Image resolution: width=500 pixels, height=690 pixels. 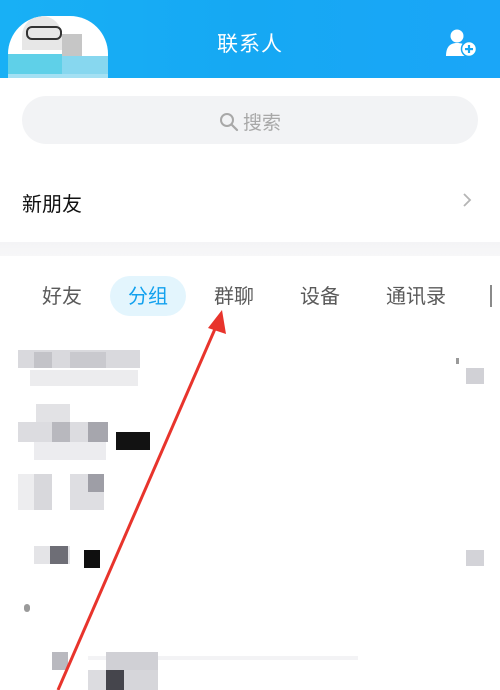 I want to click on new-friend-label: 新朋友, so click(x=52, y=204).